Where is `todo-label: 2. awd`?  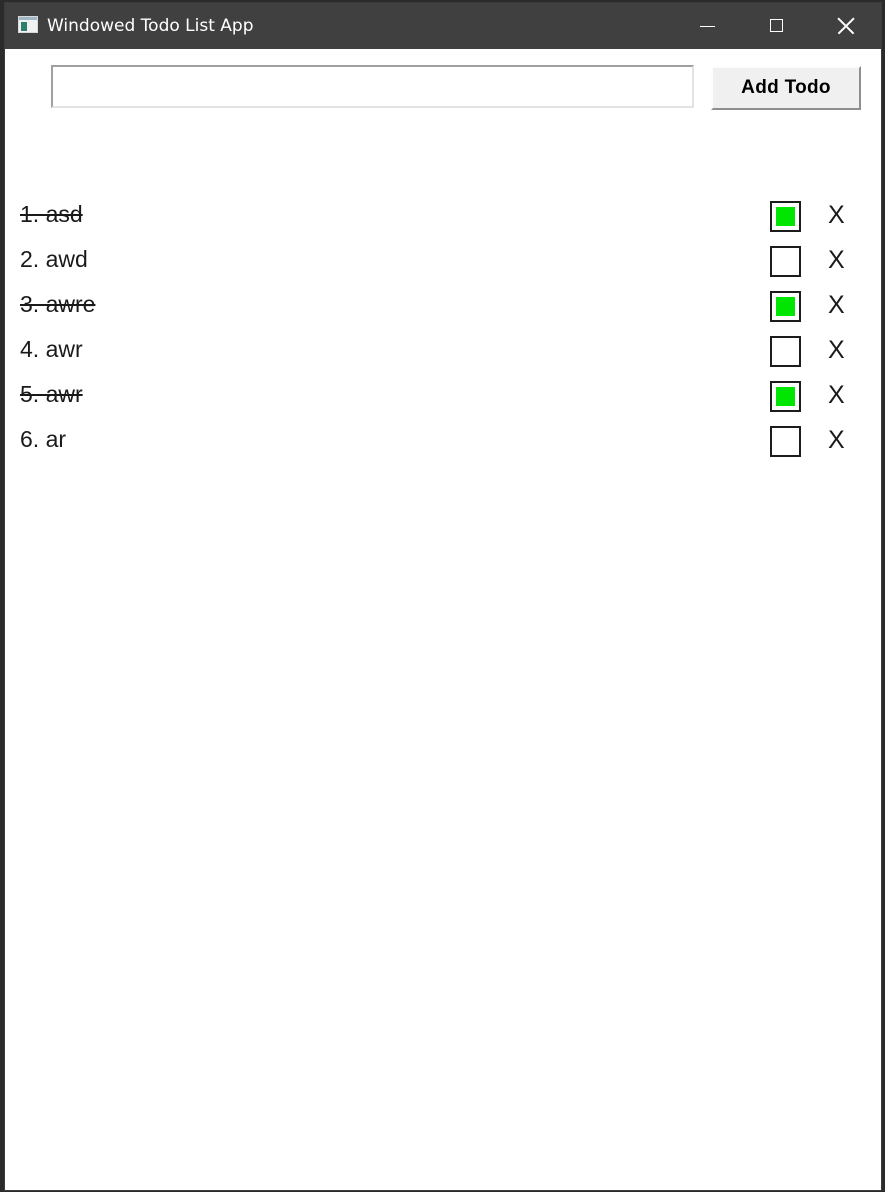
todo-label: 2. awd is located at coordinates (54, 259).